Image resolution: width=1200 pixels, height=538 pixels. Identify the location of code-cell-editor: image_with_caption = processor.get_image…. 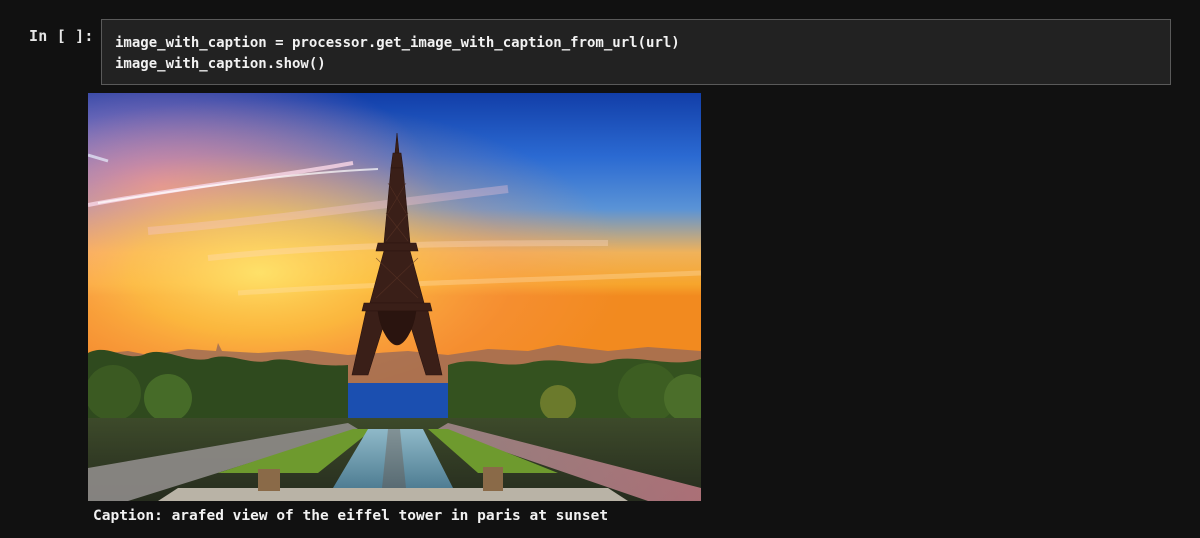
(636, 52).